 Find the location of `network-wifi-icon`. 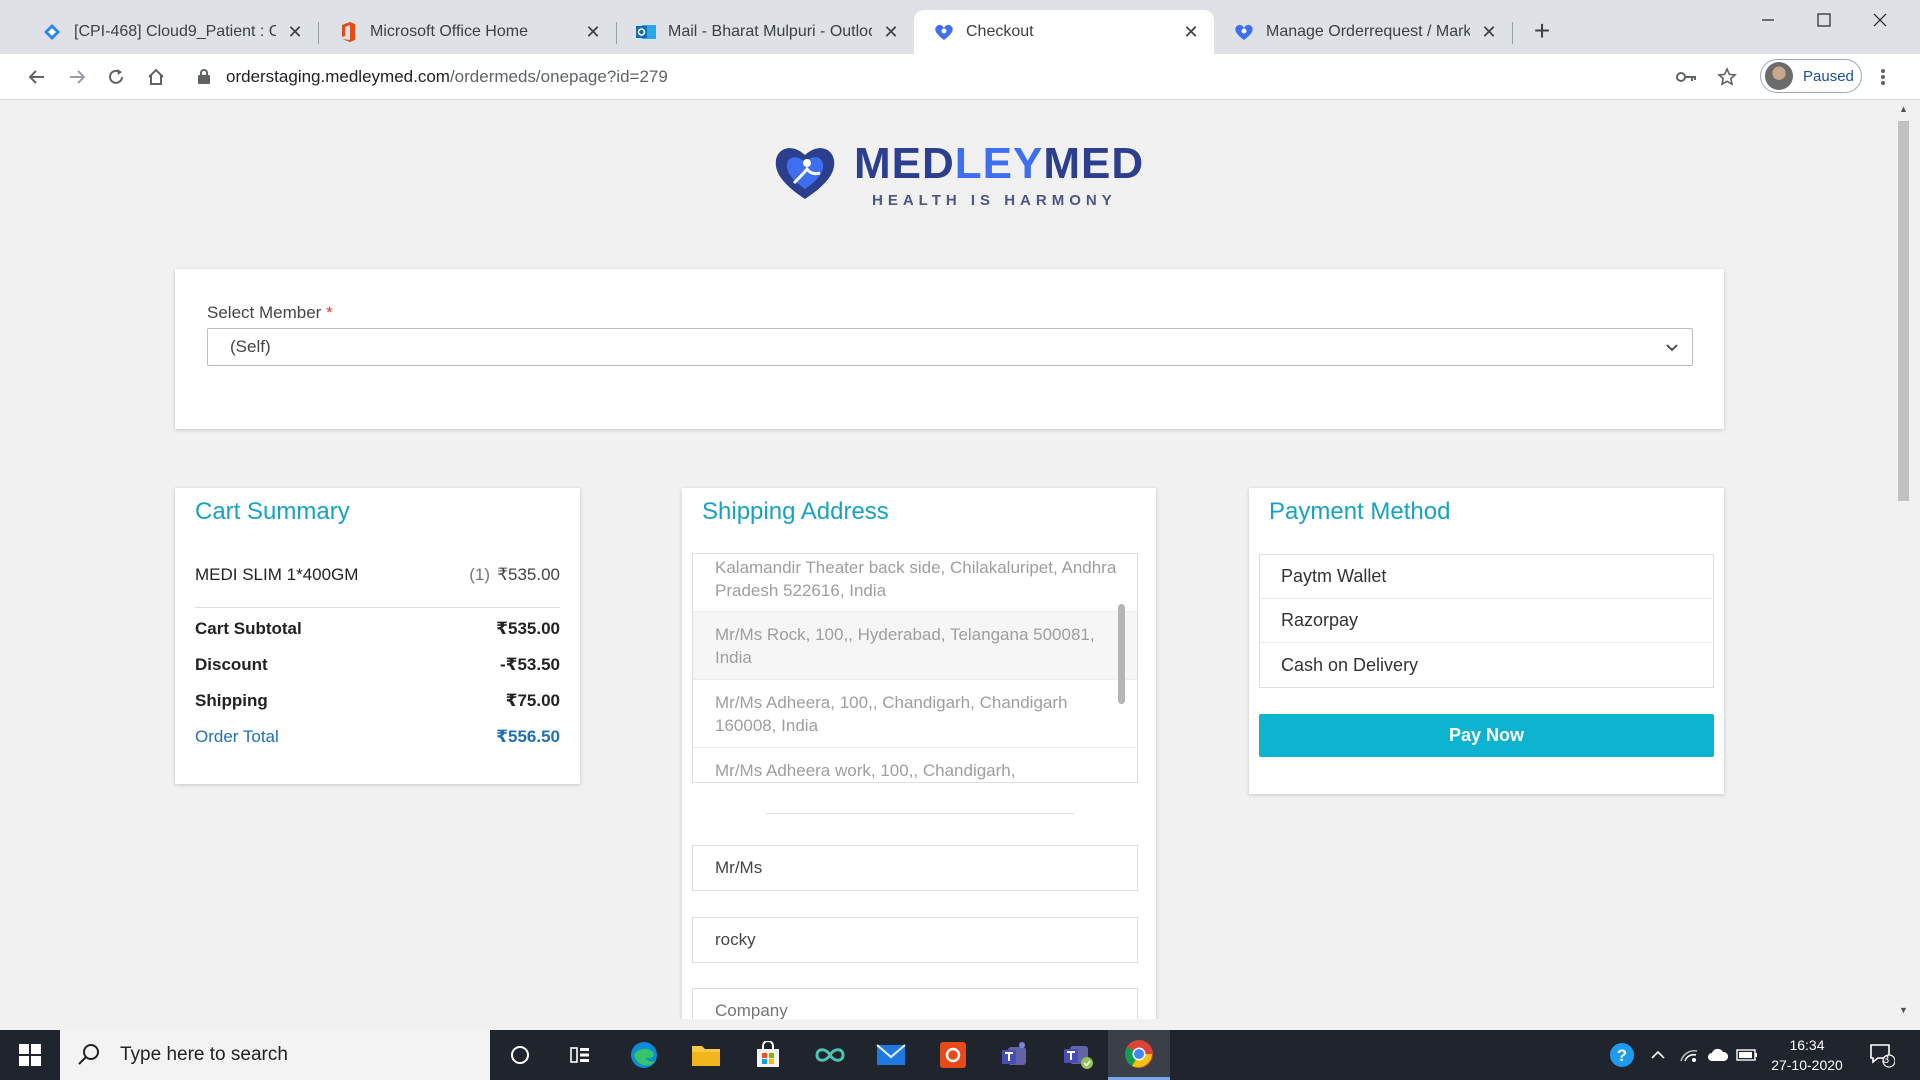

network-wifi-icon is located at coordinates (1689, 1055).